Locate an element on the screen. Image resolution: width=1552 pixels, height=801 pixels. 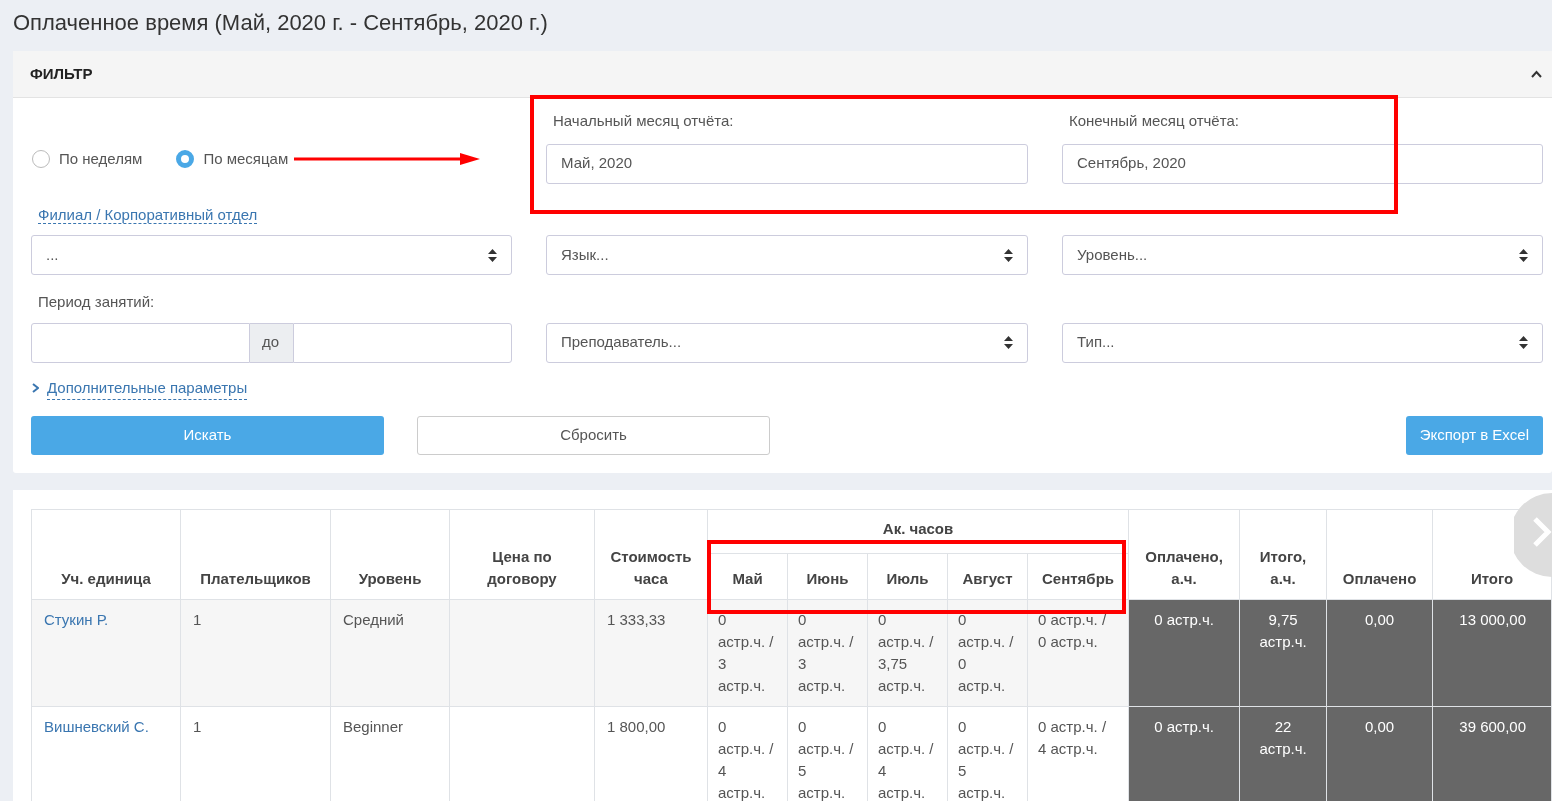
column-group-header: Ак. часов is located at coordinates (918, 531).